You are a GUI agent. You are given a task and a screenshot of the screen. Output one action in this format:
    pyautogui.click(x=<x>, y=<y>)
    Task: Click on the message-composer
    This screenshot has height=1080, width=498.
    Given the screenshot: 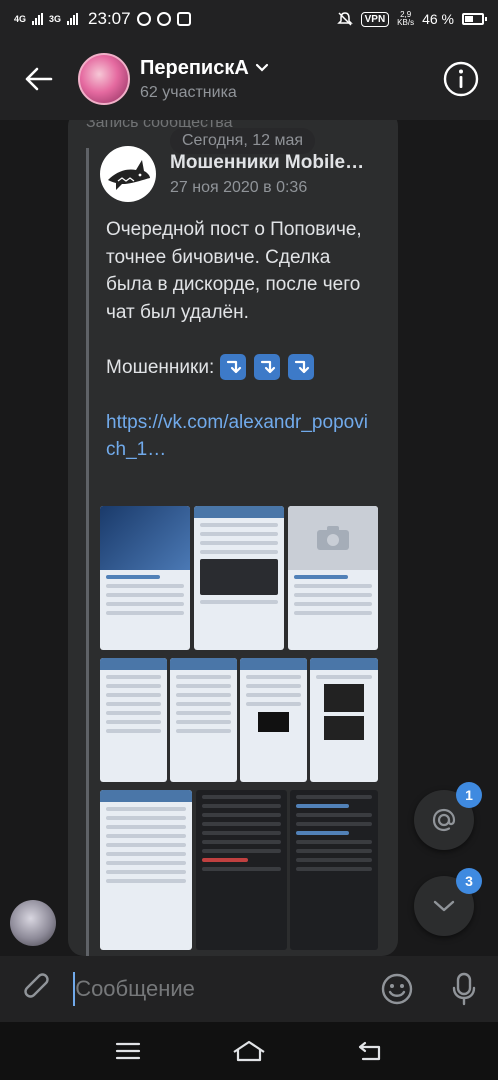 What is the action you would take?
    pyautogui.click(x=249, y=989)
    